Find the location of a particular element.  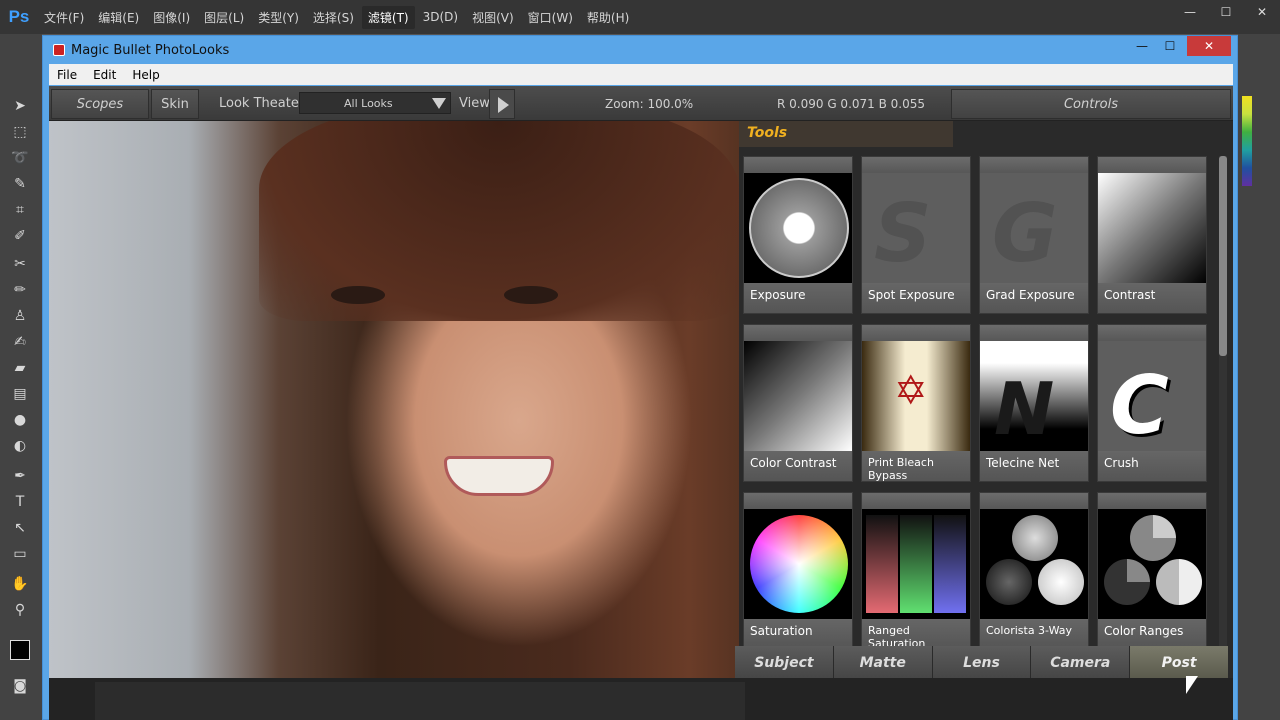

look-stack-bar is located at coordinates (641, 699).